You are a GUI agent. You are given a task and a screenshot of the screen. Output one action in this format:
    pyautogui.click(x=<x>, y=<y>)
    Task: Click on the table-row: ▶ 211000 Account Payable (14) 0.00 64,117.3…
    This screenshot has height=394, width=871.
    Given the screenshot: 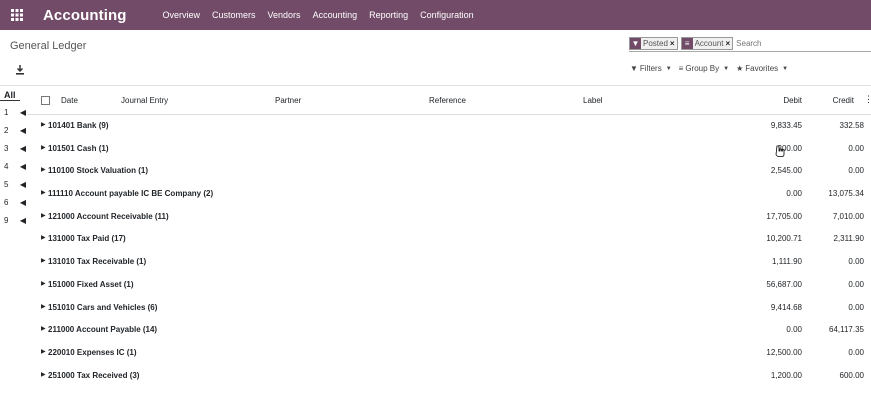 What is the action you would take?
    pyautogui.click(x=449, y=330)
    